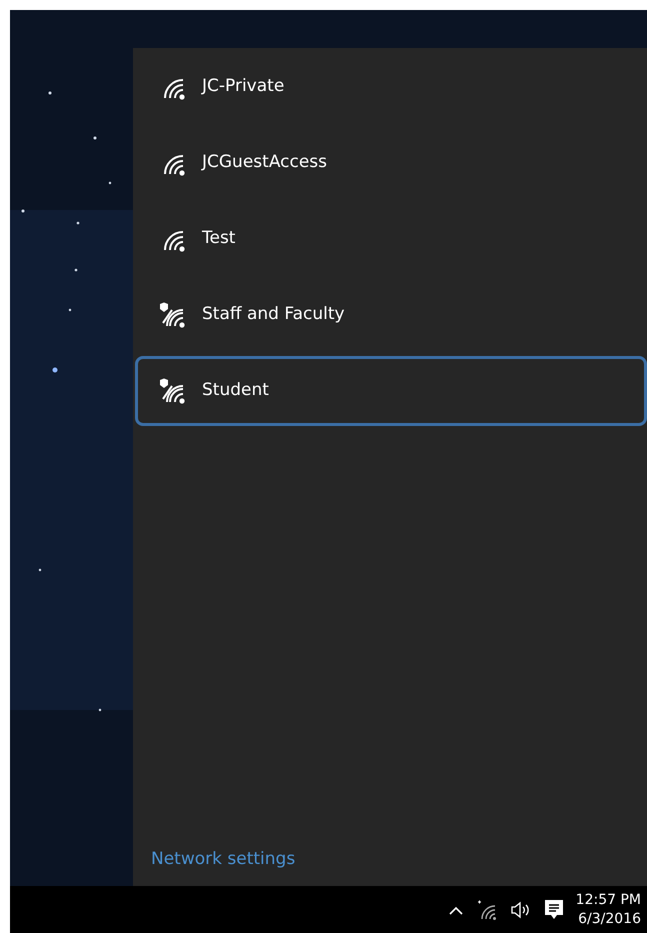  Describe the element at coordinates (391, 87) in the screenshot. I see `network-item: JC-Private` at that location.